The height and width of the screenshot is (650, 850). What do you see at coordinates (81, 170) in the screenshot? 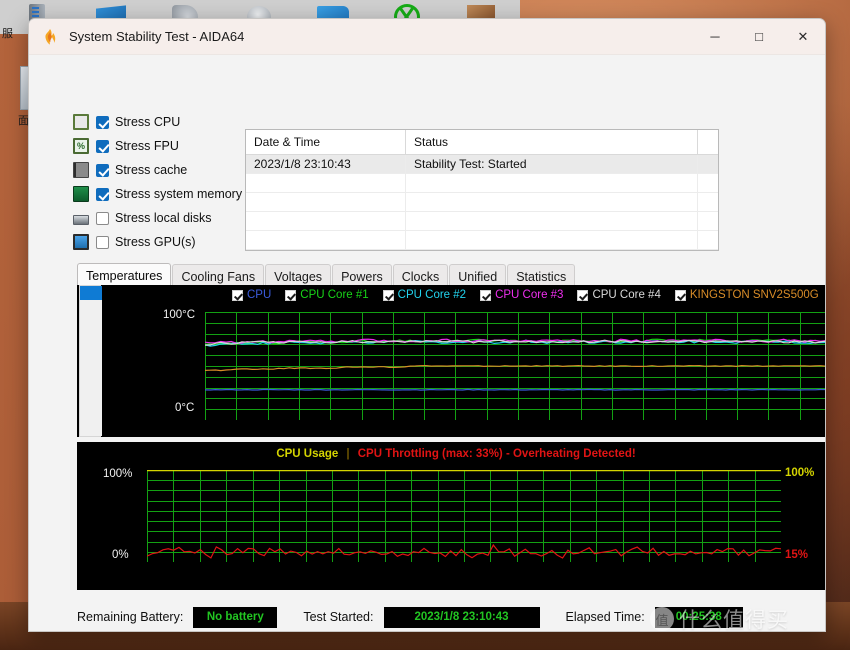
I see `cache-icon` at bounding box center [81, 170].